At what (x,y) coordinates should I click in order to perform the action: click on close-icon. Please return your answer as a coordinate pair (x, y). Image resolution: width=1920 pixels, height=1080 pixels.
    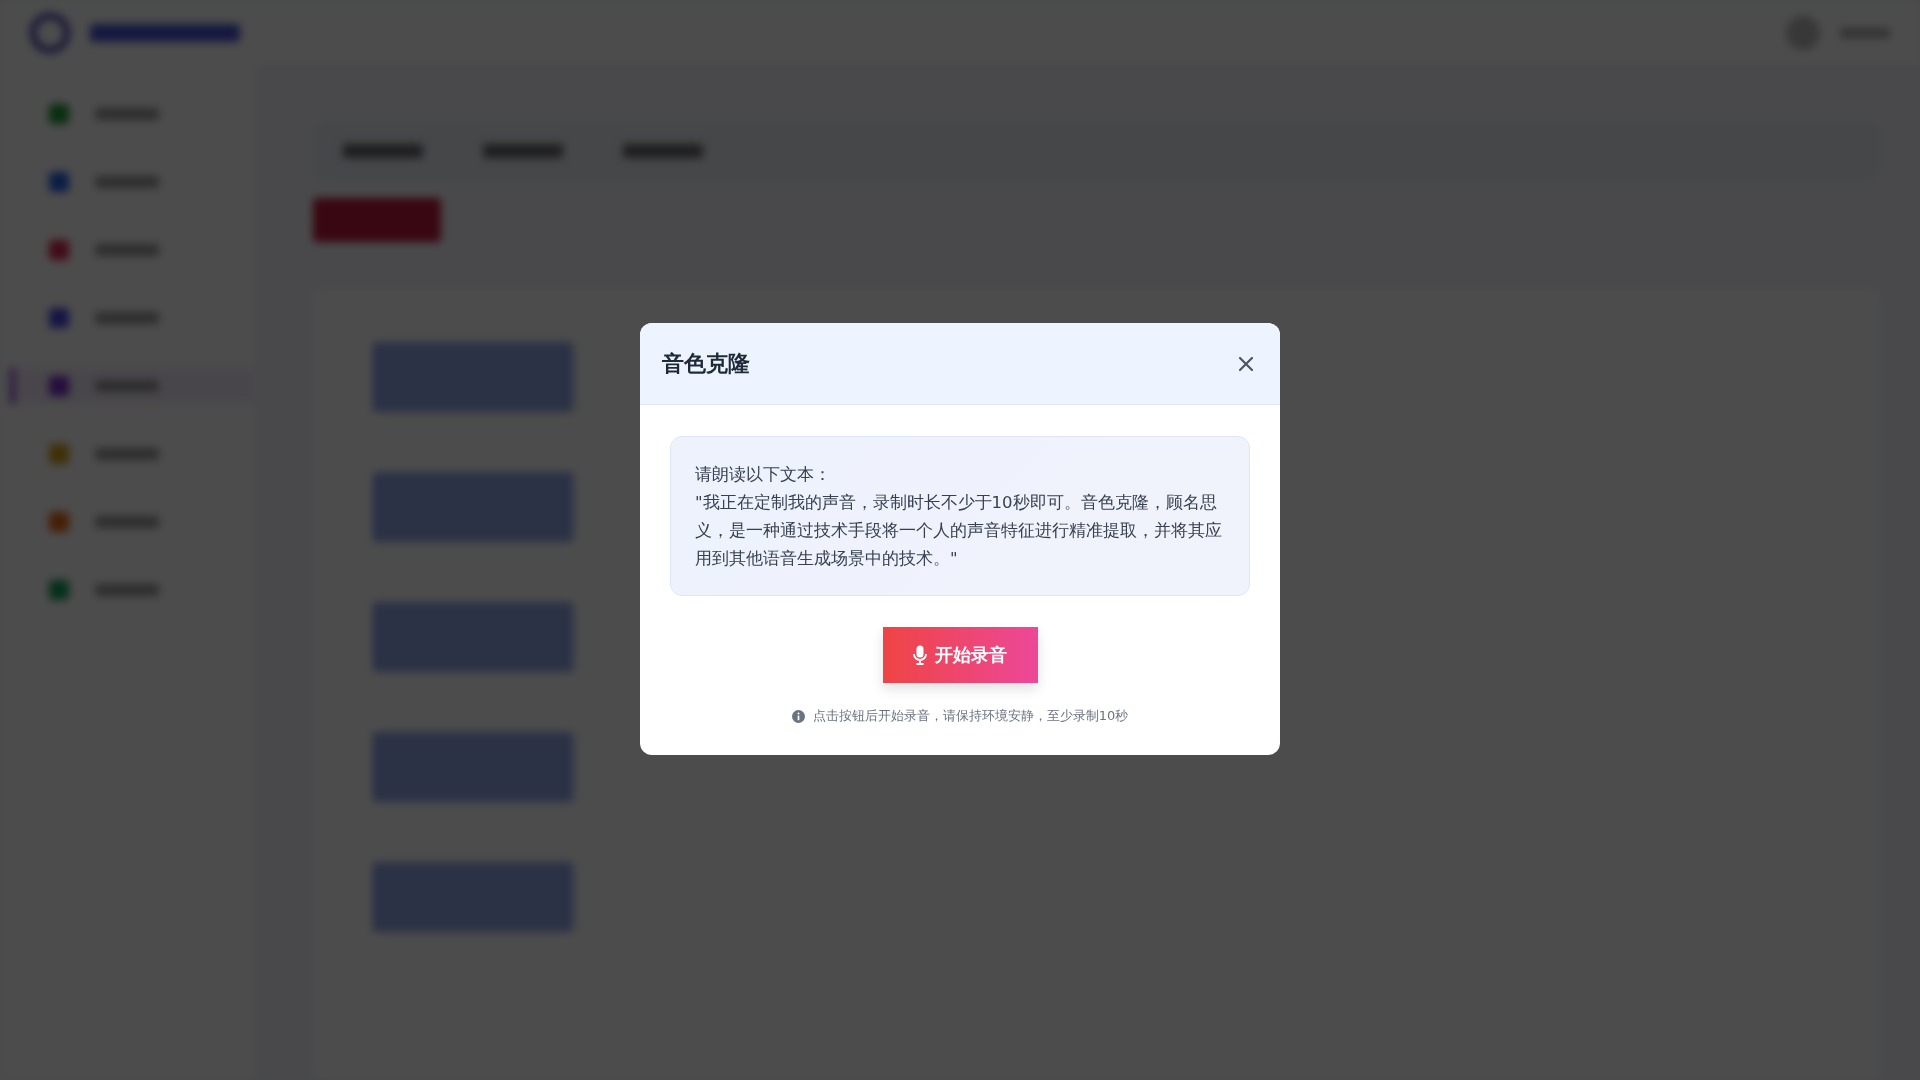
    Looking at the image, I should click on (1246, 363).